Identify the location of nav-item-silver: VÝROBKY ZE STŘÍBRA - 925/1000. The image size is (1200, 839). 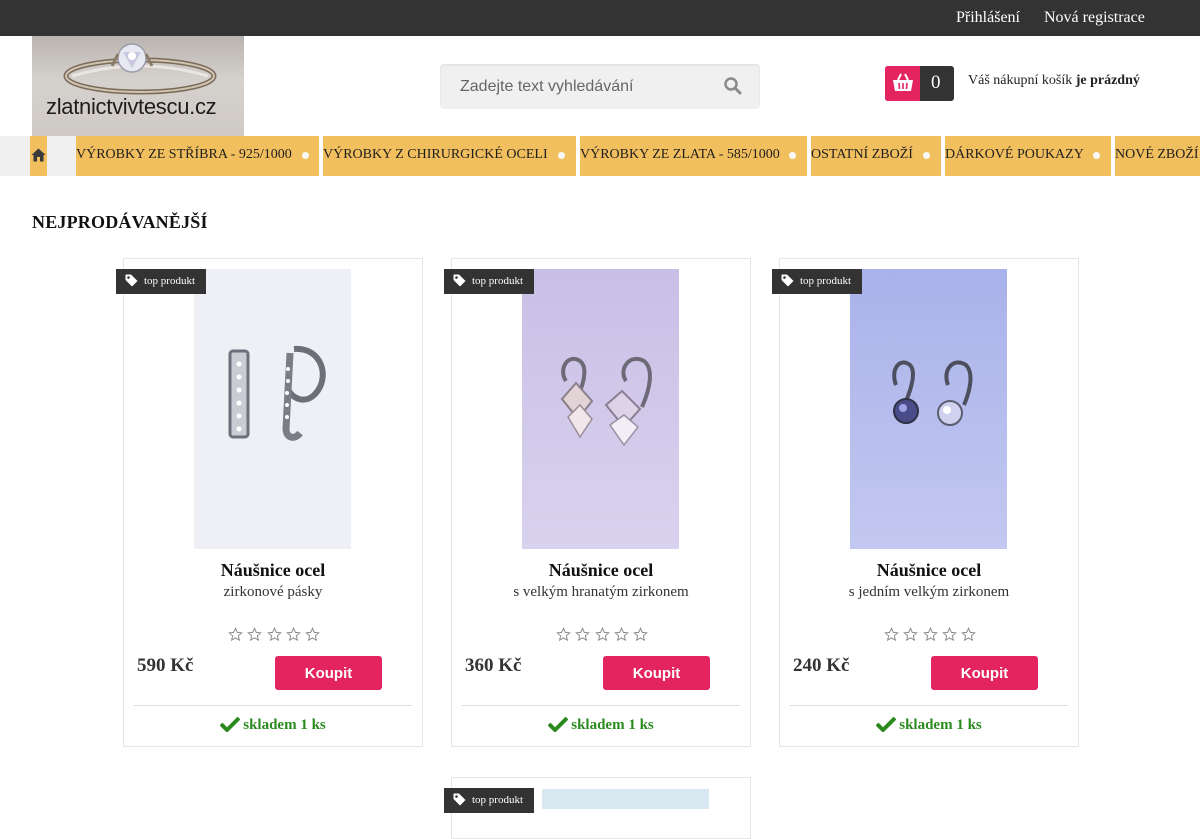
(197, 156).